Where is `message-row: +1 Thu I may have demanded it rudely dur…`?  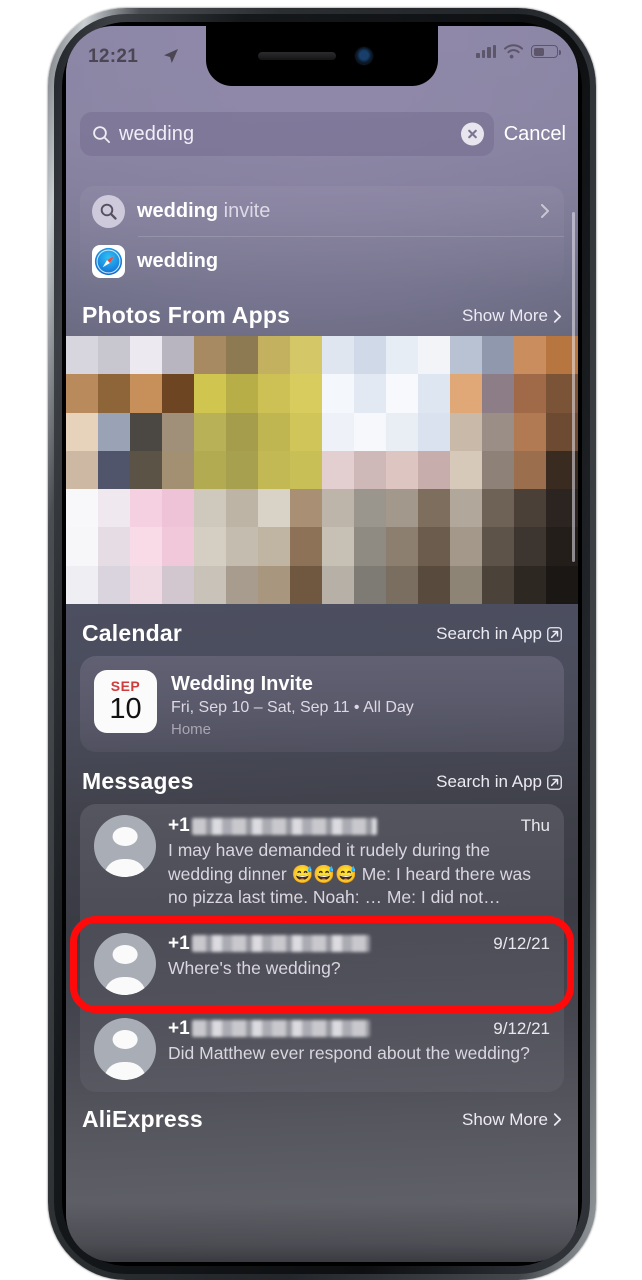 message-row: +1 Thu I may have demanded it rudely dur… is located at coordinates (322, 863).